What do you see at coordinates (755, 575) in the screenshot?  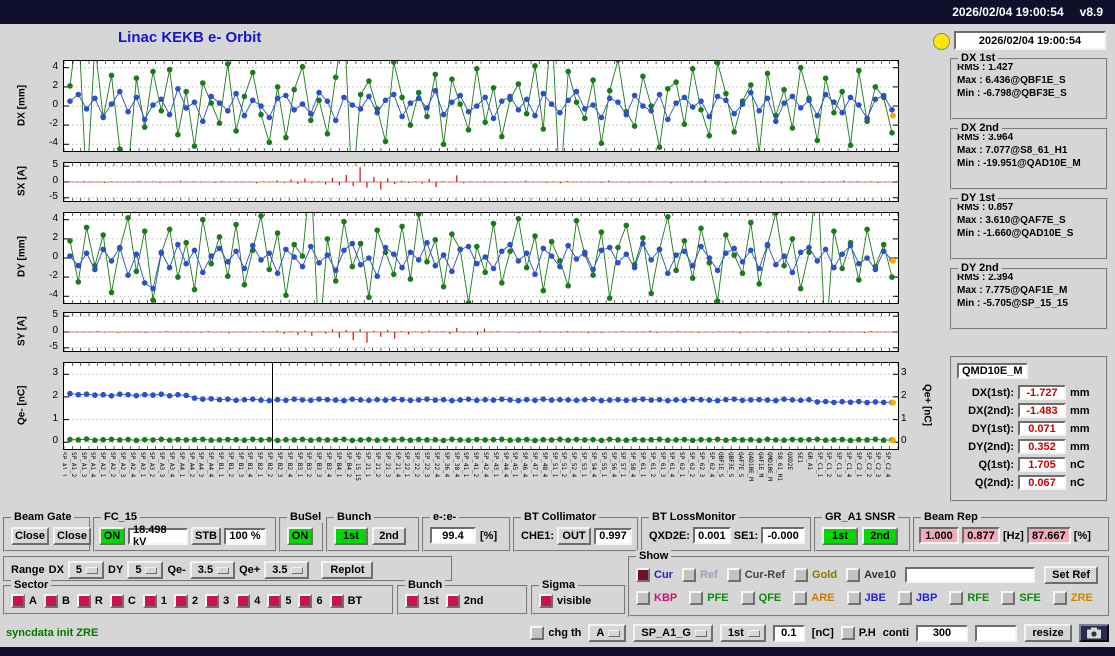 I see `show-checkbox-cur-ref: Cur-Ref` at bounding box center [755, 575].